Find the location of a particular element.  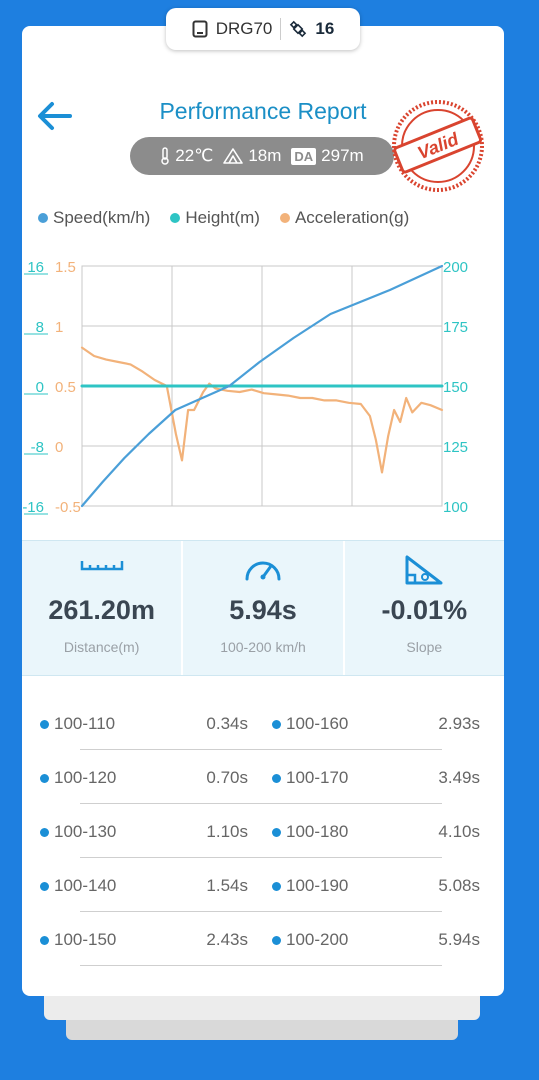

satellite-icon is located at coordinates (298, 29).